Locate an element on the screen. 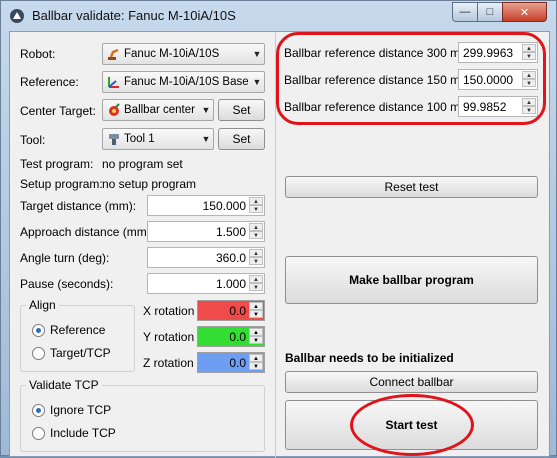 The image size is (557, 458). title-bar: Ballbar validate: Fanuc M-10iA/10S — □ ✕ is located at coordinates (278, 16).